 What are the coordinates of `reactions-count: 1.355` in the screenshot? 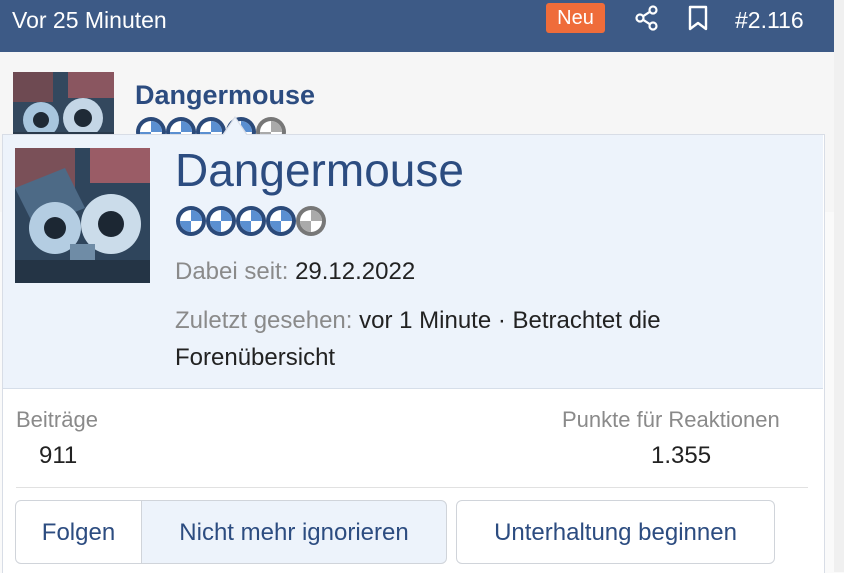 It's located at (681, 456).